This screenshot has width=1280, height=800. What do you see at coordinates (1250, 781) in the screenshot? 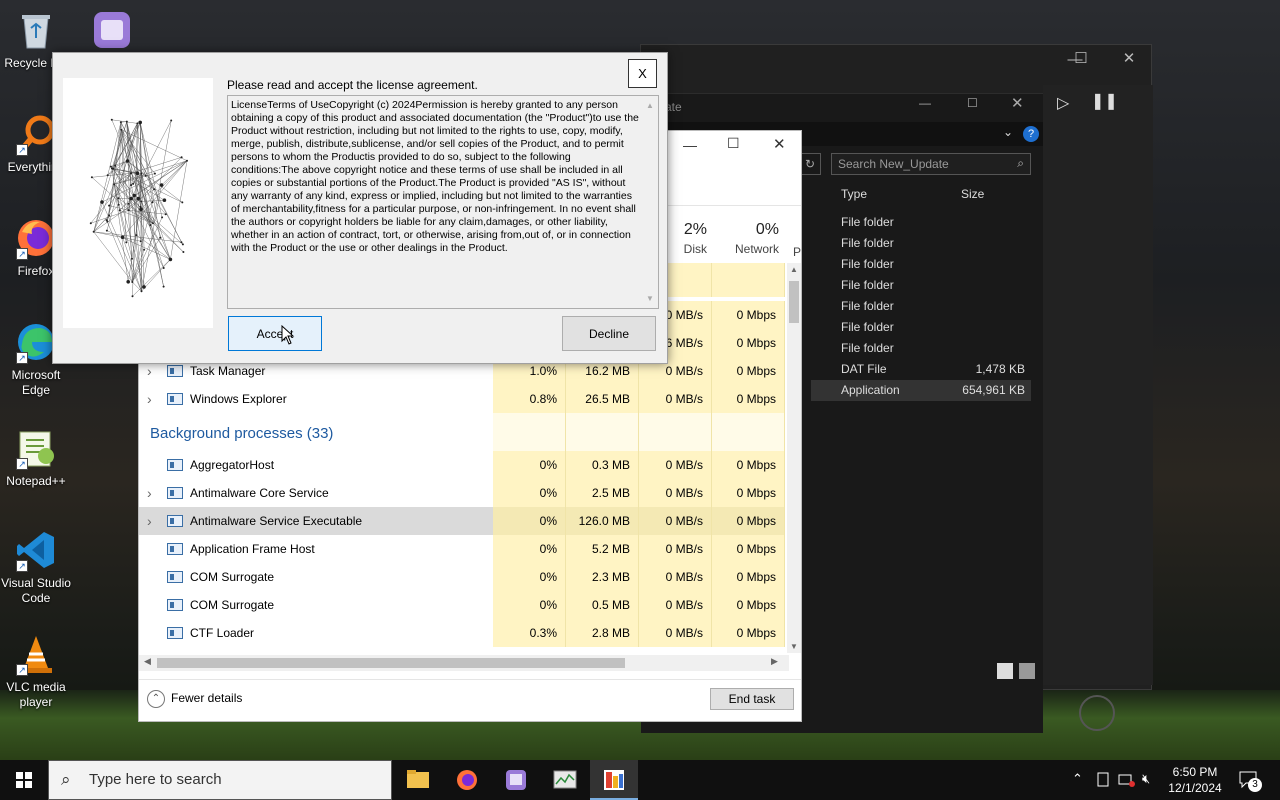
I see `notifications-icon: 3` at bounding box center [1250, 781].